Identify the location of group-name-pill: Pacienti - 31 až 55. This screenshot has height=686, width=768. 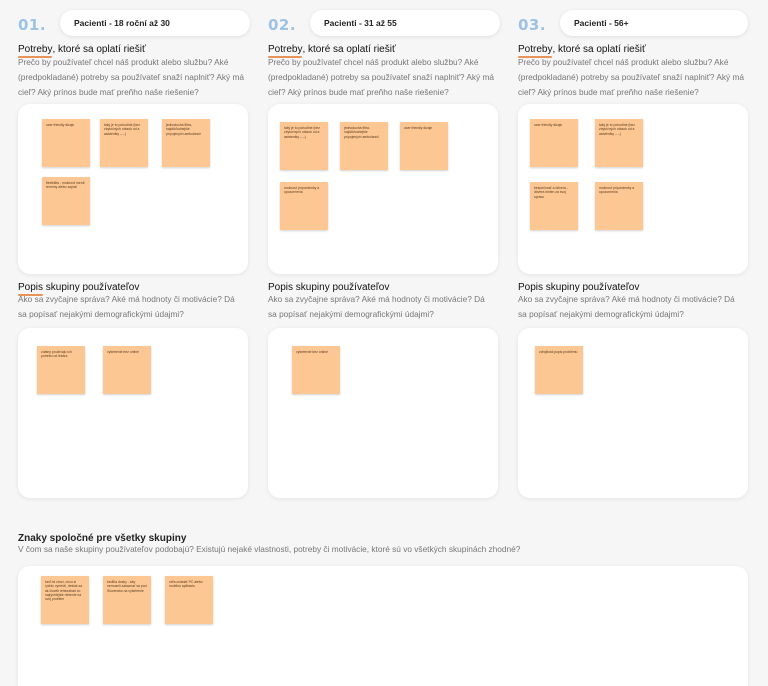
(405, 23).